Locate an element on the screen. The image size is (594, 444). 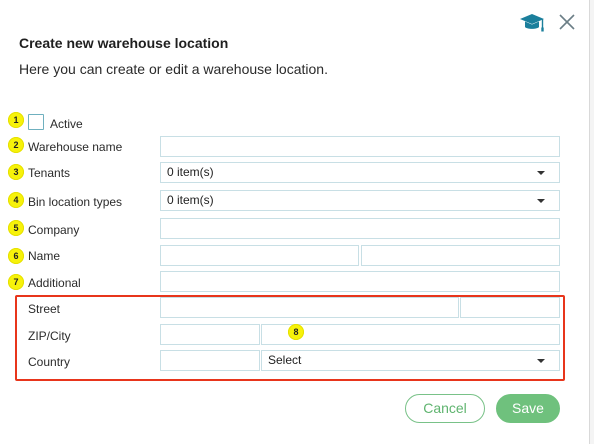
step-badge-5: 5 is located at coordinates (16, 228).